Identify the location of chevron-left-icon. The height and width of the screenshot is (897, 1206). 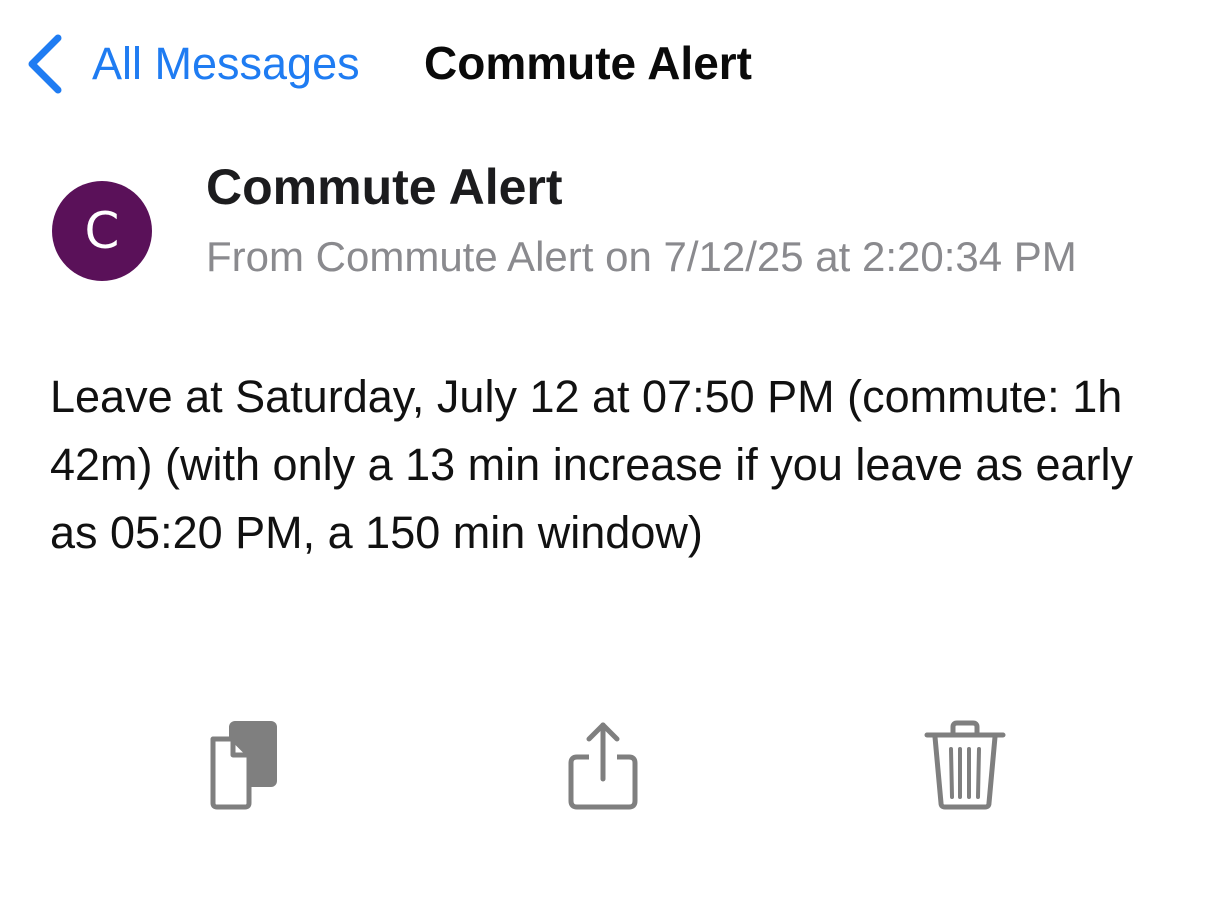
(45, 64).